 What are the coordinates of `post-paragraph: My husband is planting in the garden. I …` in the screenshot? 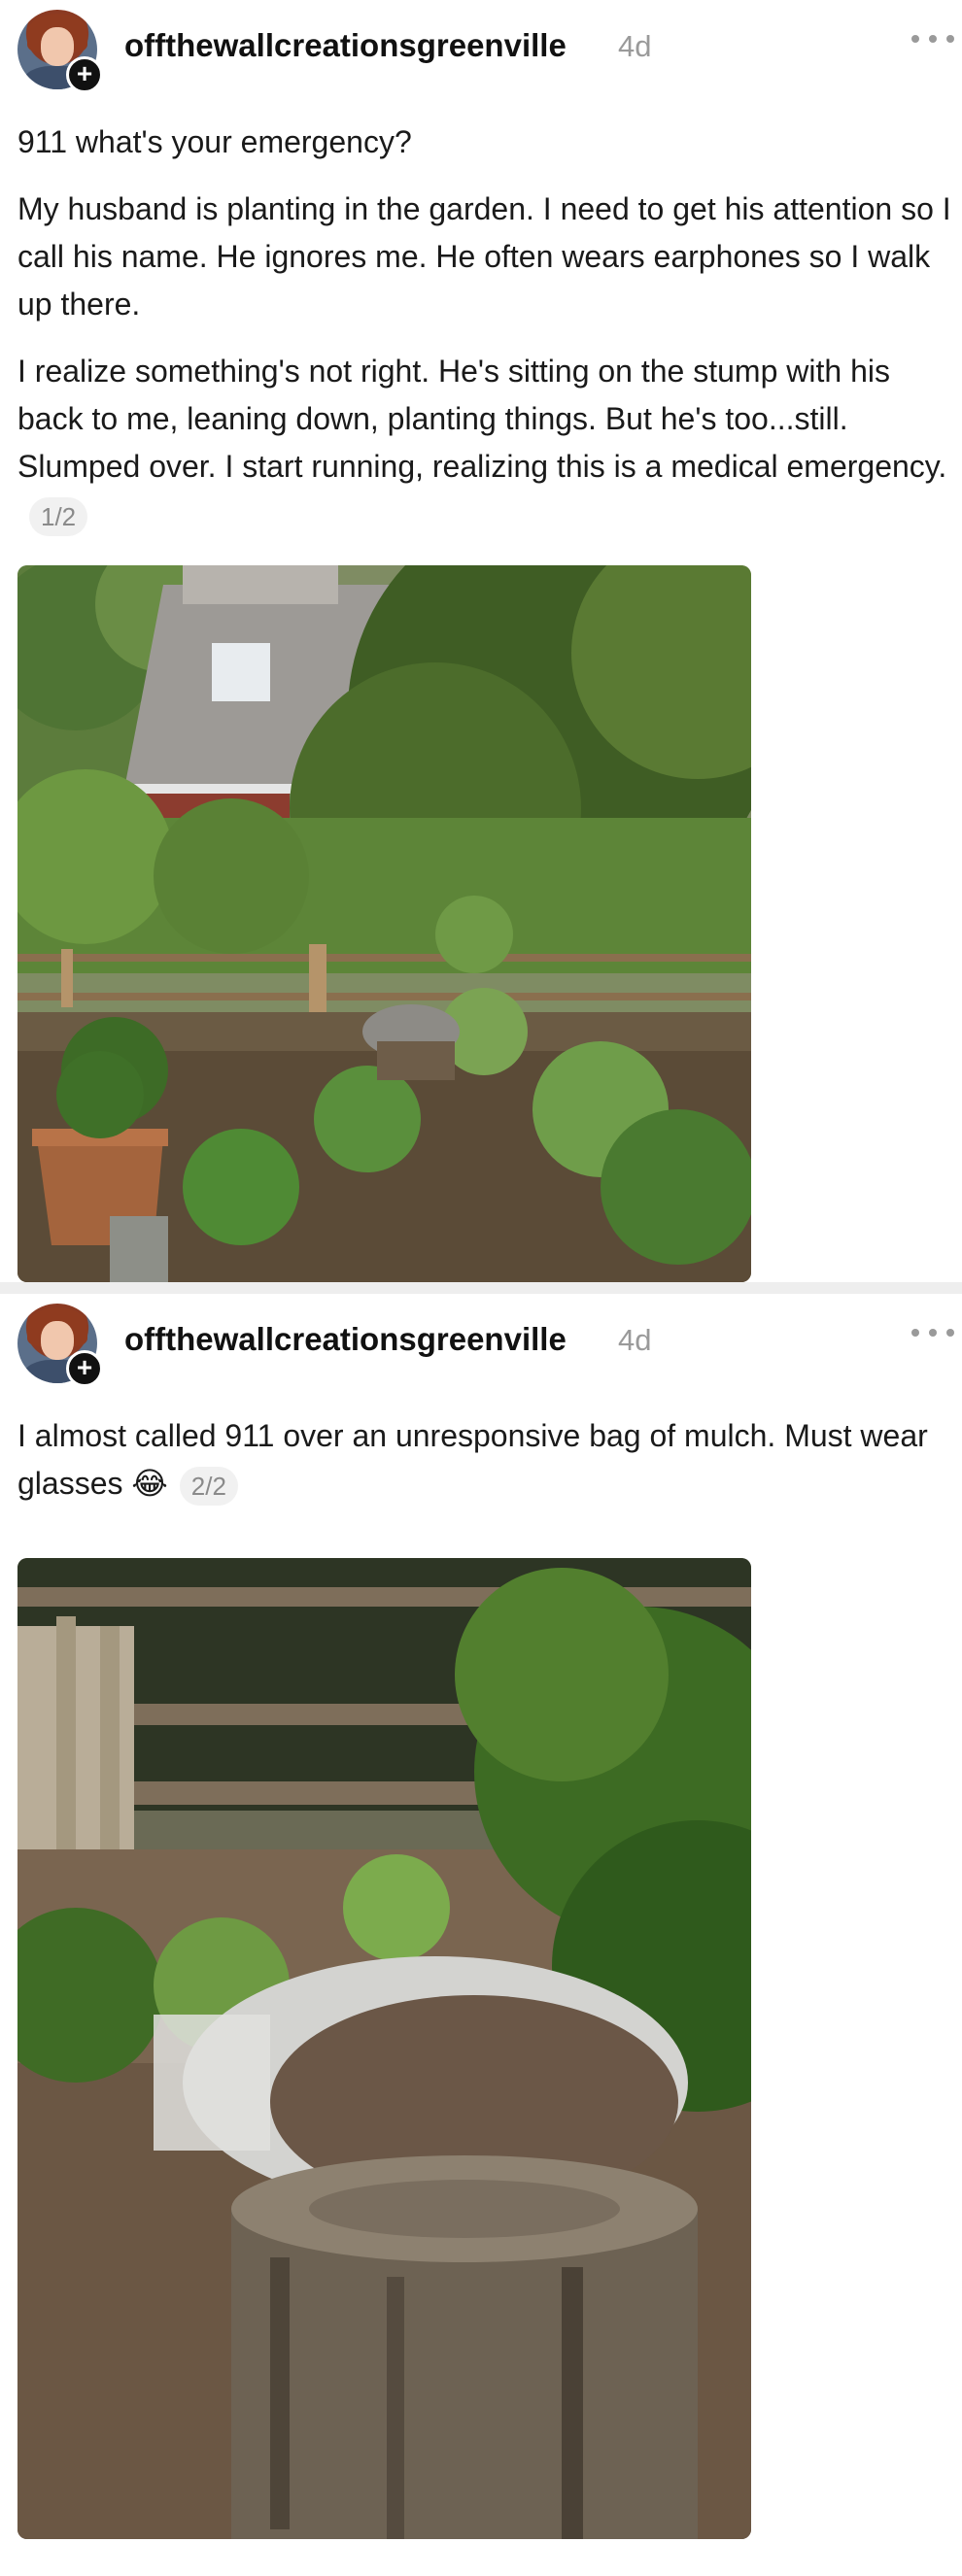 It's located at (484, 256).